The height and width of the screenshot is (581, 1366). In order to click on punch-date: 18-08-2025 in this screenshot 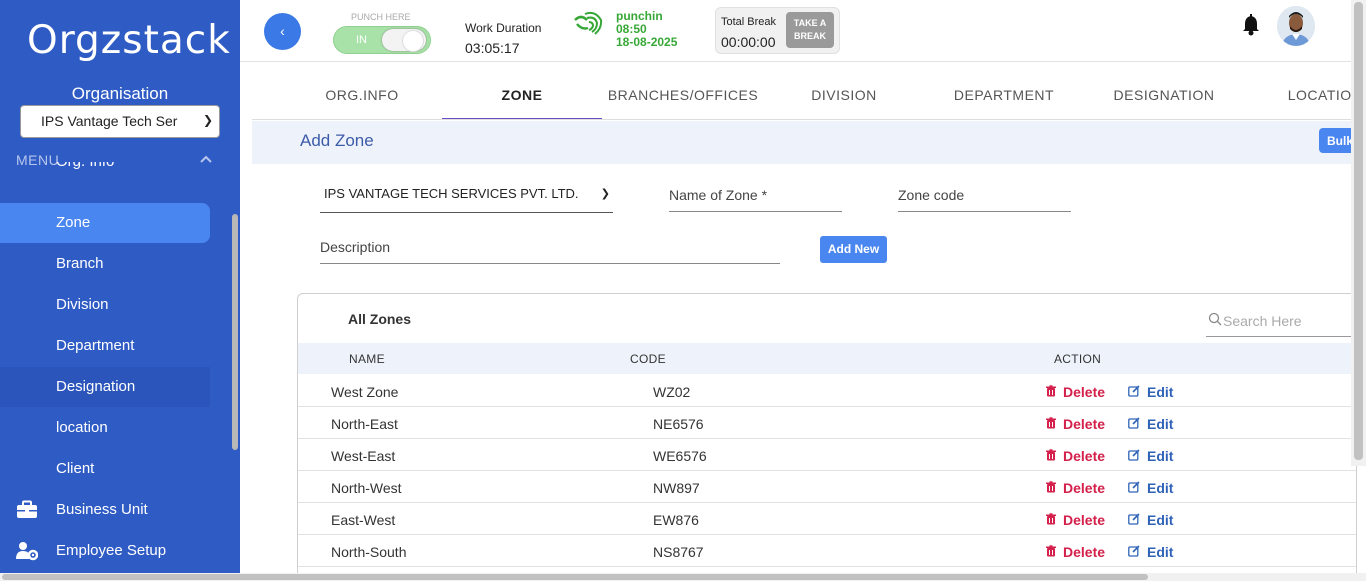, I will do `click(647, 42)`.